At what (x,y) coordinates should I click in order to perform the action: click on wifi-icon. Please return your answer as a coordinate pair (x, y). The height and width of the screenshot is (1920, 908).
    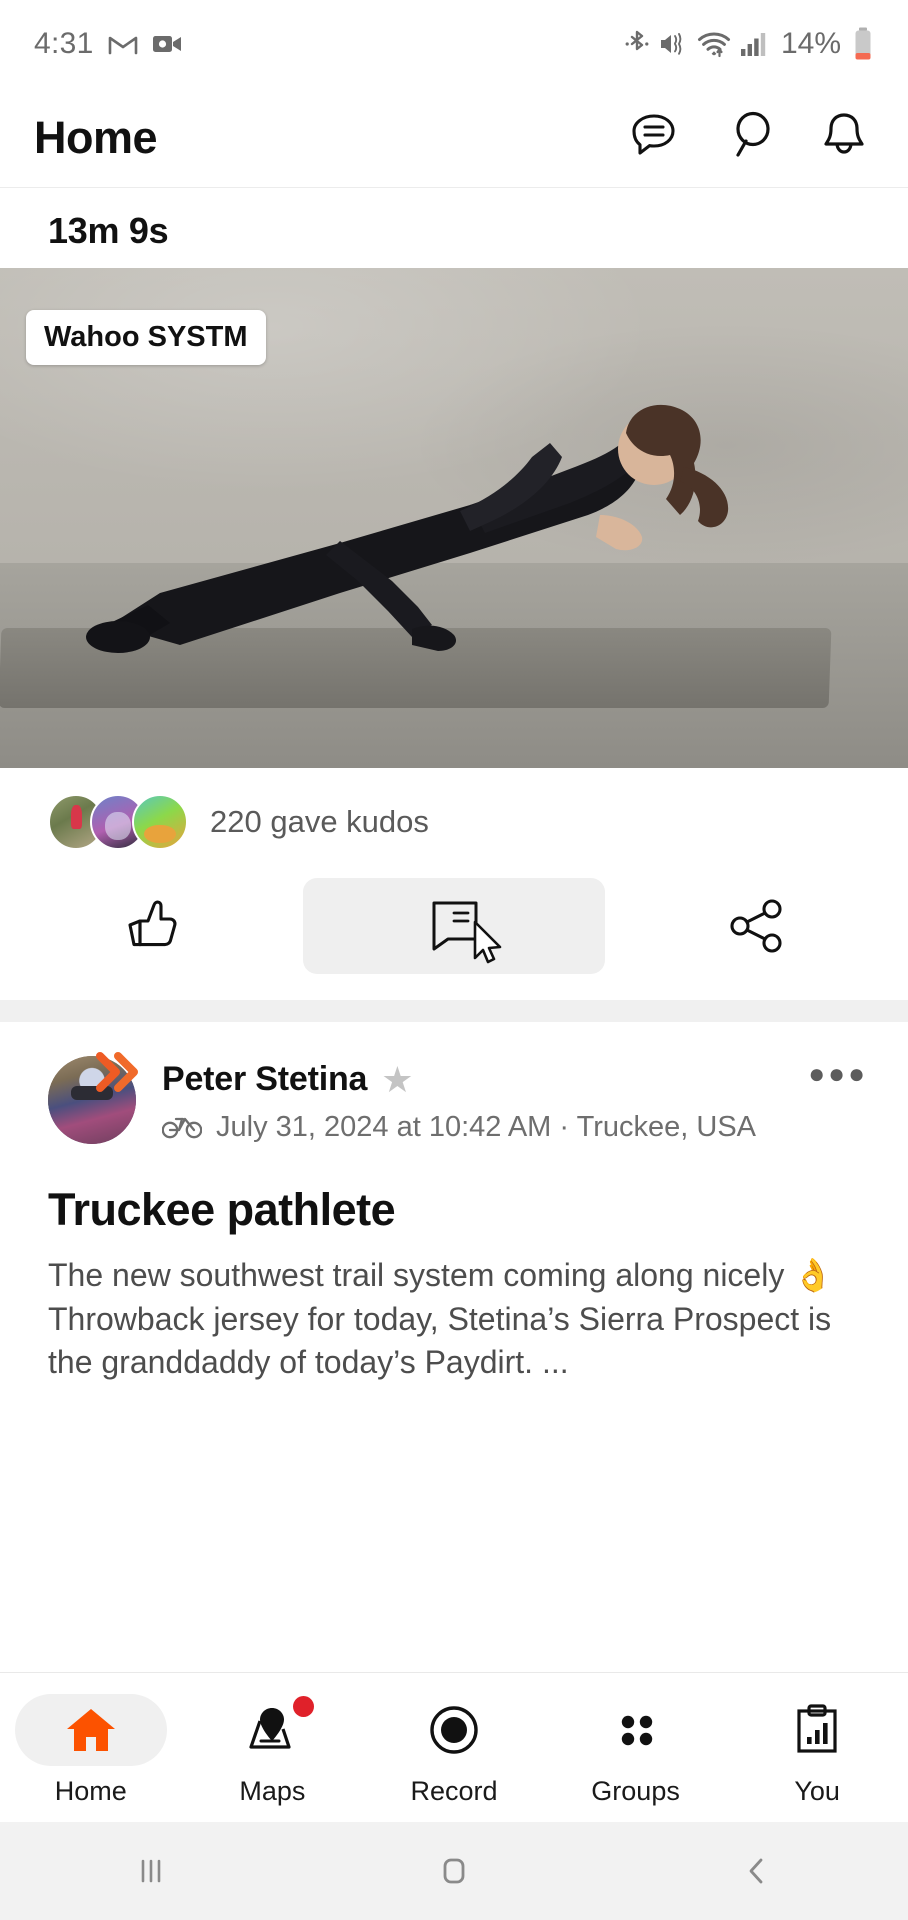
    Looking at the image, I should click on (714, 44).